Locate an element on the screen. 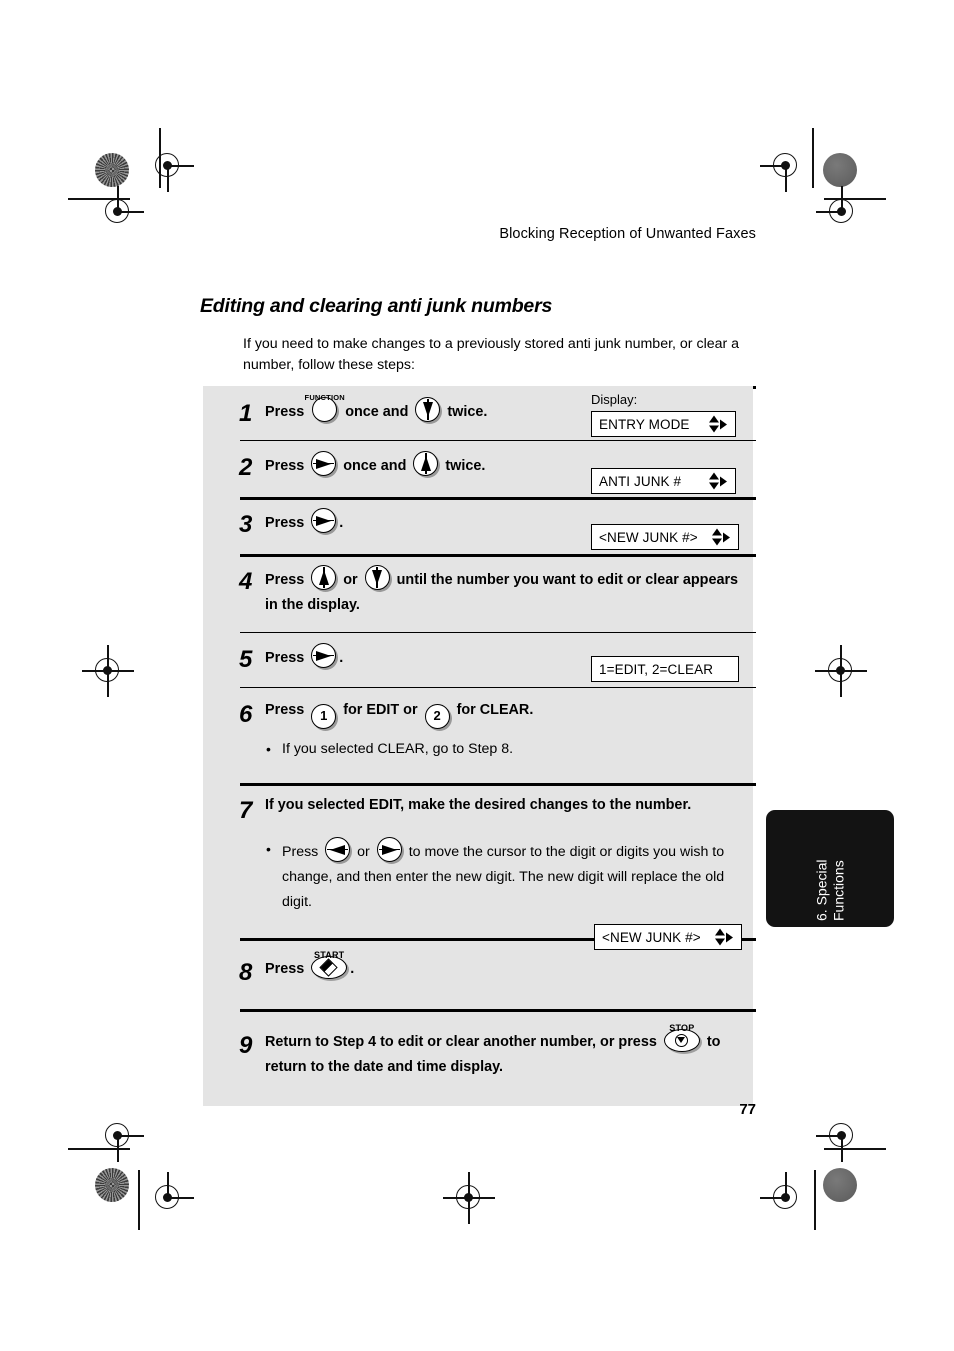 The image size is (954, 1351). display-box-step-1: ENTRY MODE is located at coordinates (663, 424).